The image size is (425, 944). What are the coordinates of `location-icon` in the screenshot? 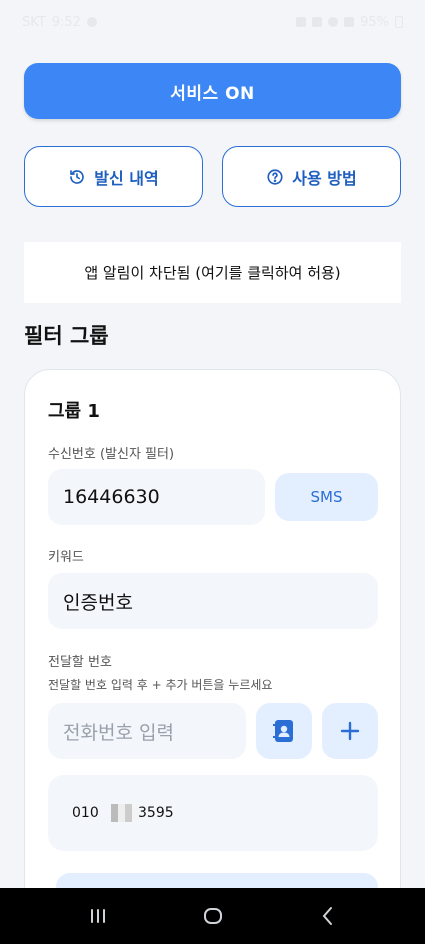 It's located at (333, 22).